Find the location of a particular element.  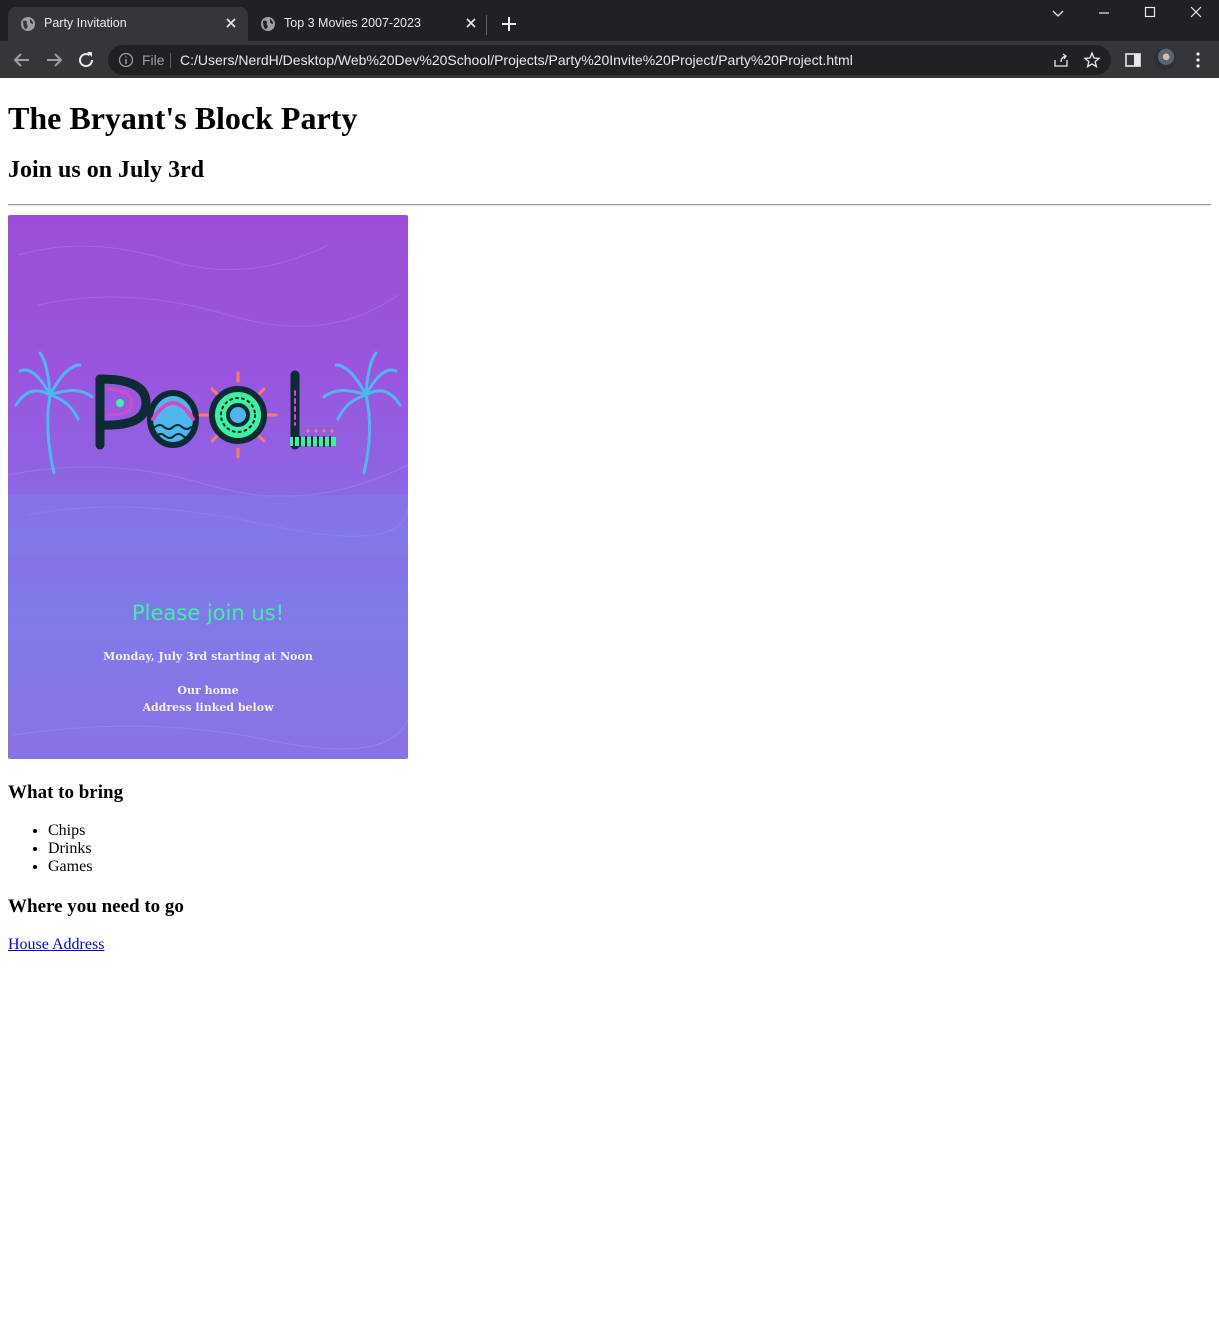

bookmark-star-icon is located at coordinates (1092, 60).